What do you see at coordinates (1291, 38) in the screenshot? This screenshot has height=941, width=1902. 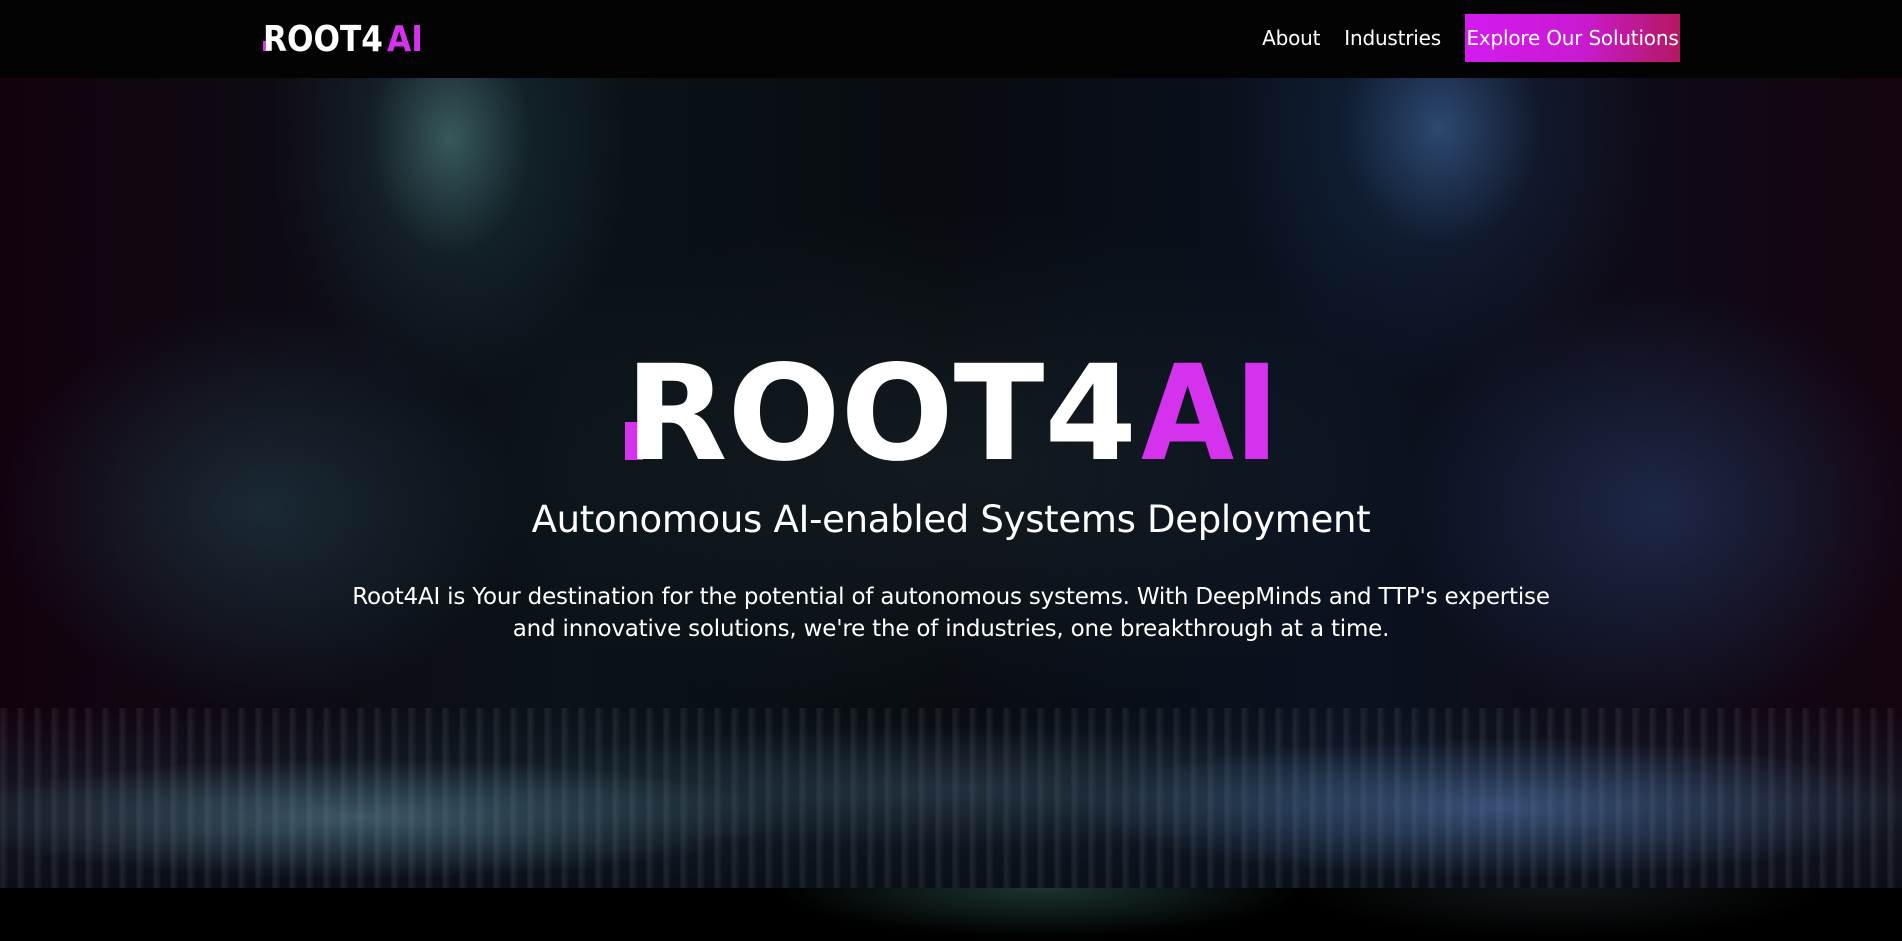 I see `nav-link-about: About` at bounding box center [1291, 38].